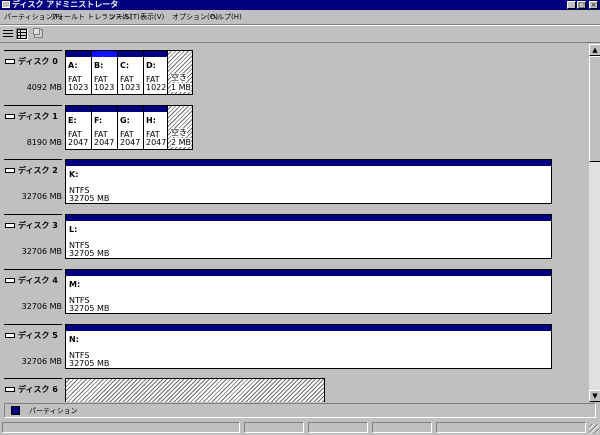 This screenshot has height=435, width=600. Describe the element at coordinates (38, 116) in the screenshot. I see `disk-name: ディスク 1` at that location.